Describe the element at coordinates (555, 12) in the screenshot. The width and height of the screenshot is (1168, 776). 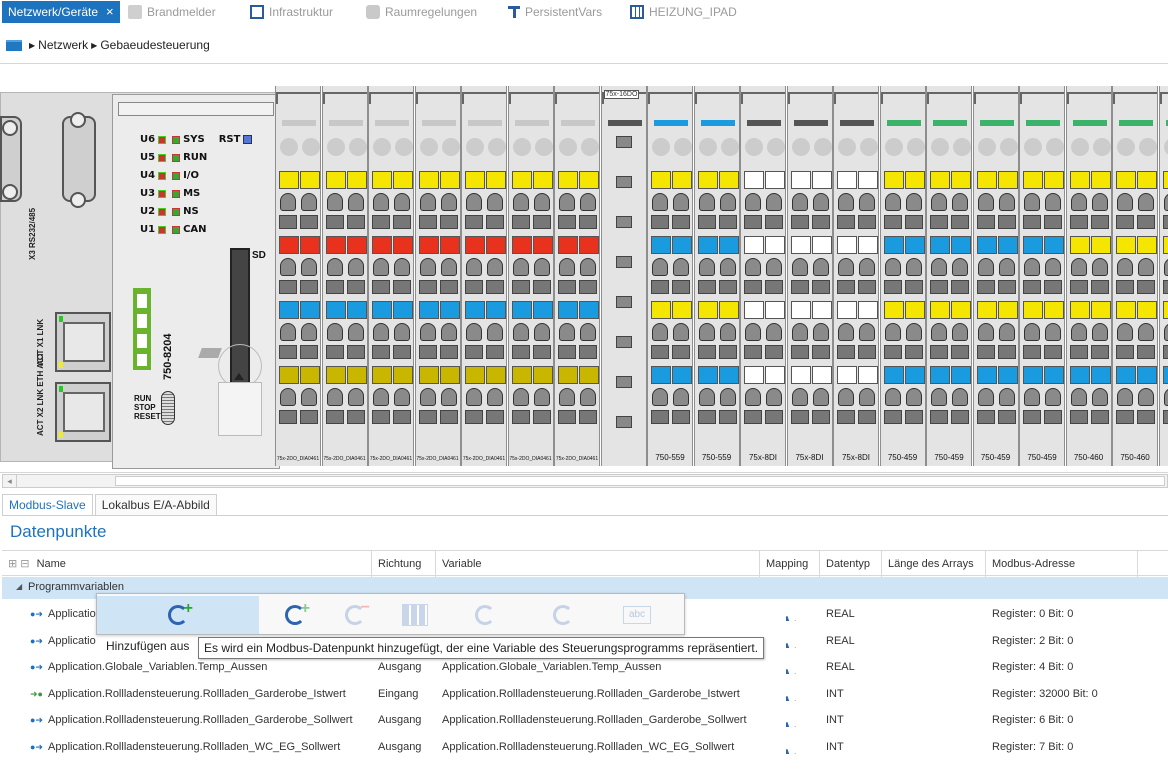
I see `tab-persistentvars: PersistentVars` at that location.